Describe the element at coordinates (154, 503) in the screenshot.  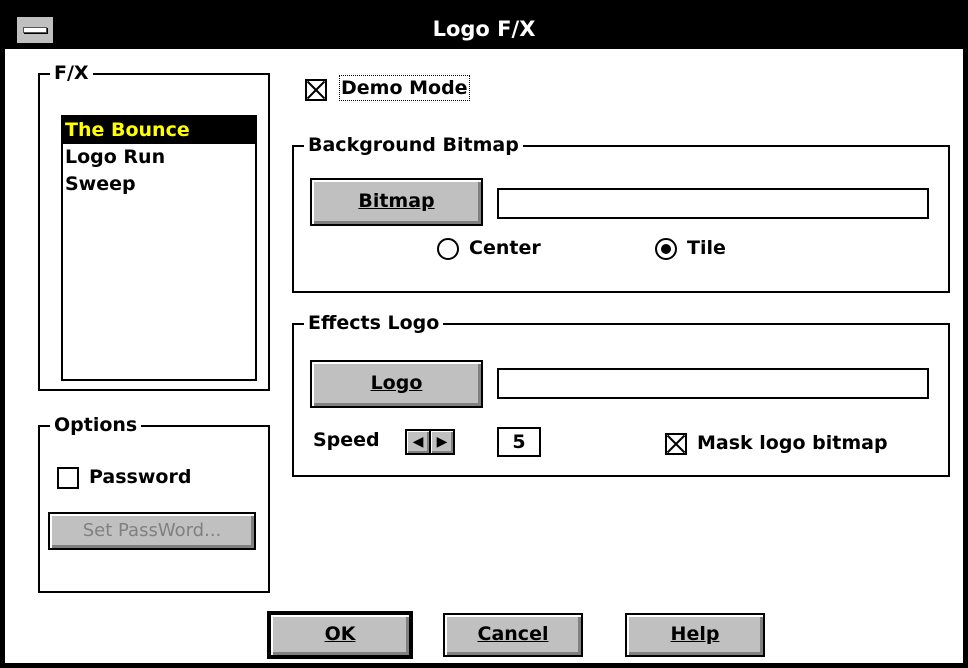
I see `options-group: Options` at that location.